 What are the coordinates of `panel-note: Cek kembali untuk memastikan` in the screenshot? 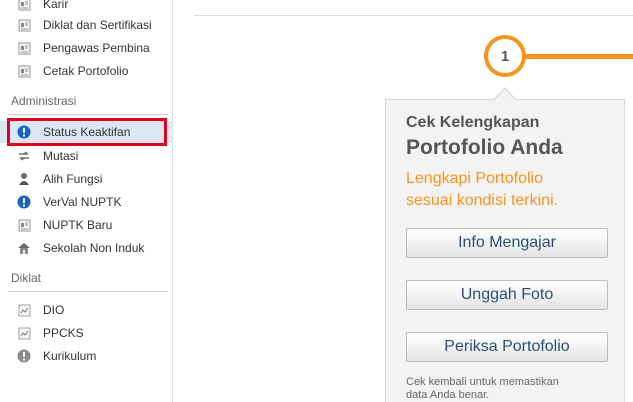 It's located at (482, 382).